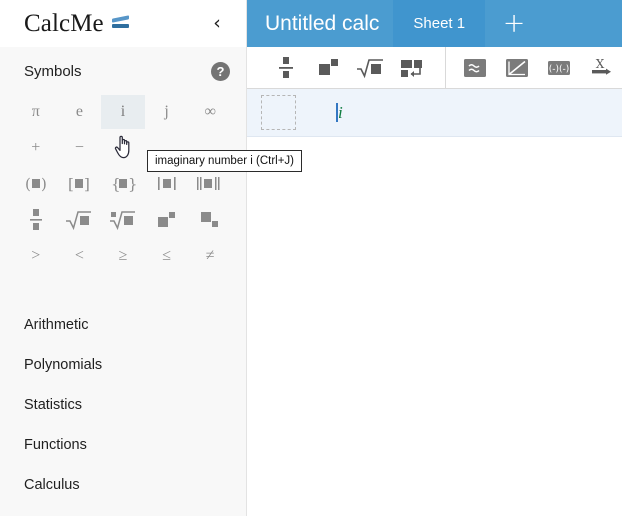 Image resolution: width=622 pixels, height=516 pixels. What do you see at coordinates (434, 68) in the screenshot?
I see `toolbar: (-)(-) X` at bounding box center [434, 68].